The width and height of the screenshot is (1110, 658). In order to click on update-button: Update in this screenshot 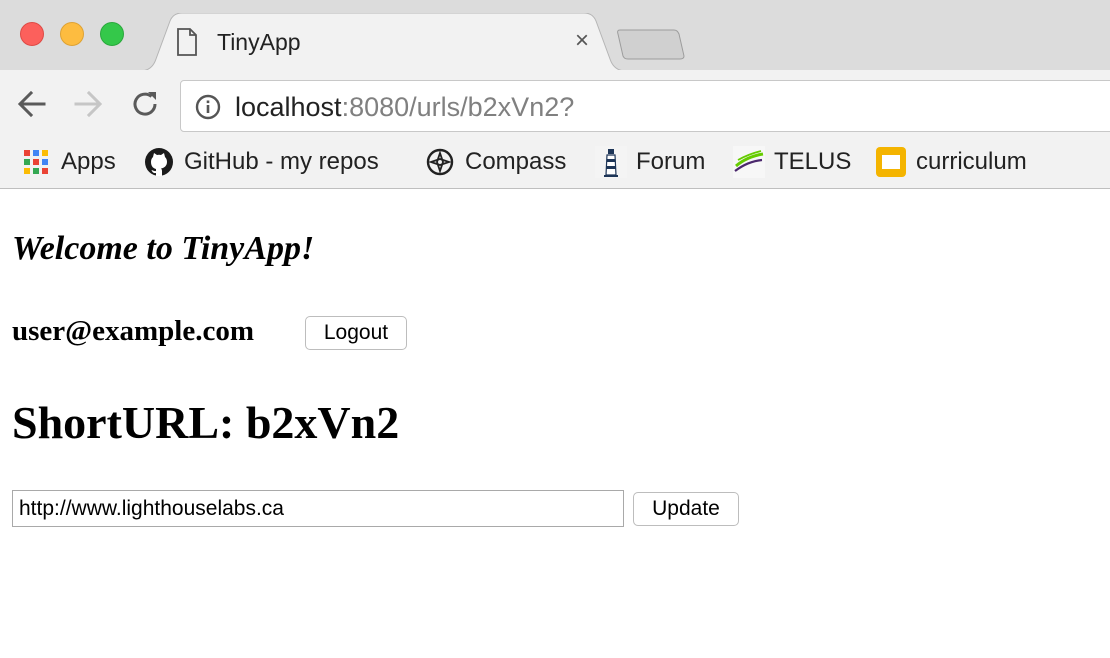, I will do `click(686, 509)`.